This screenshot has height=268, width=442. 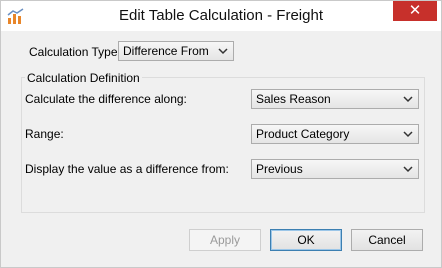 What do you see at coordinates (387, 240) in the screenshot?
I see `cancel-button: Cancel` at bounding box center [387, 240].